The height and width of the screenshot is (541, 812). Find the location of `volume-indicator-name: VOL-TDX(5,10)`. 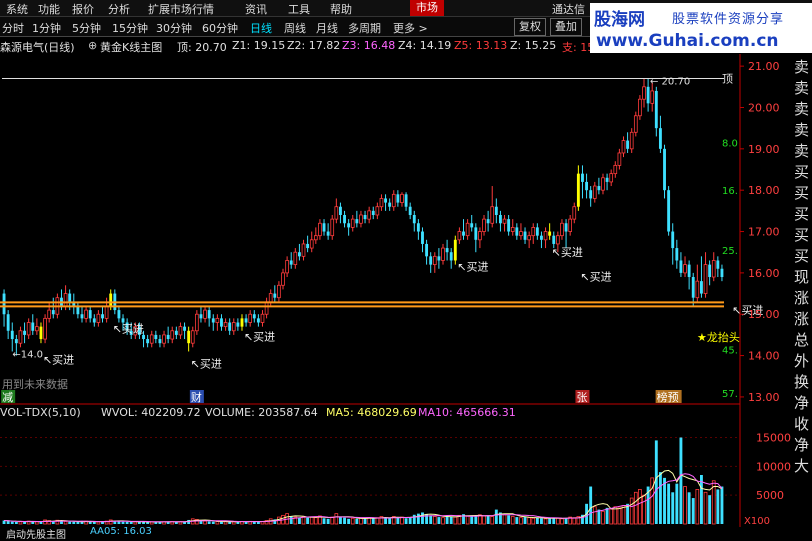

volume-indicator-name: VOL-TDX(5,10) is located at coordinates (40, 412).